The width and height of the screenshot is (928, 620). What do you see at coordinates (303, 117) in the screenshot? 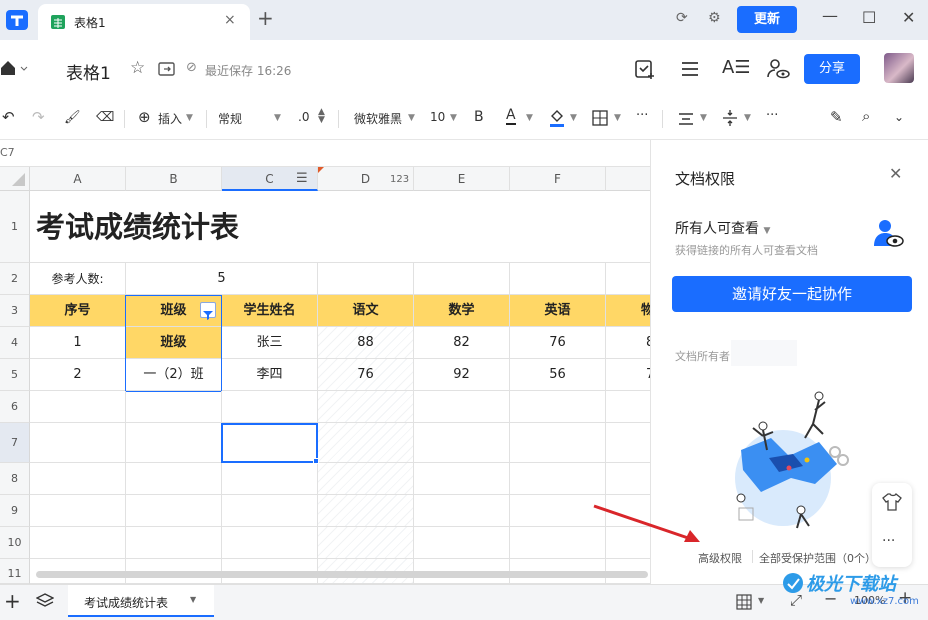
I see `decimal-places: .0` at bounding box center [303, 117].